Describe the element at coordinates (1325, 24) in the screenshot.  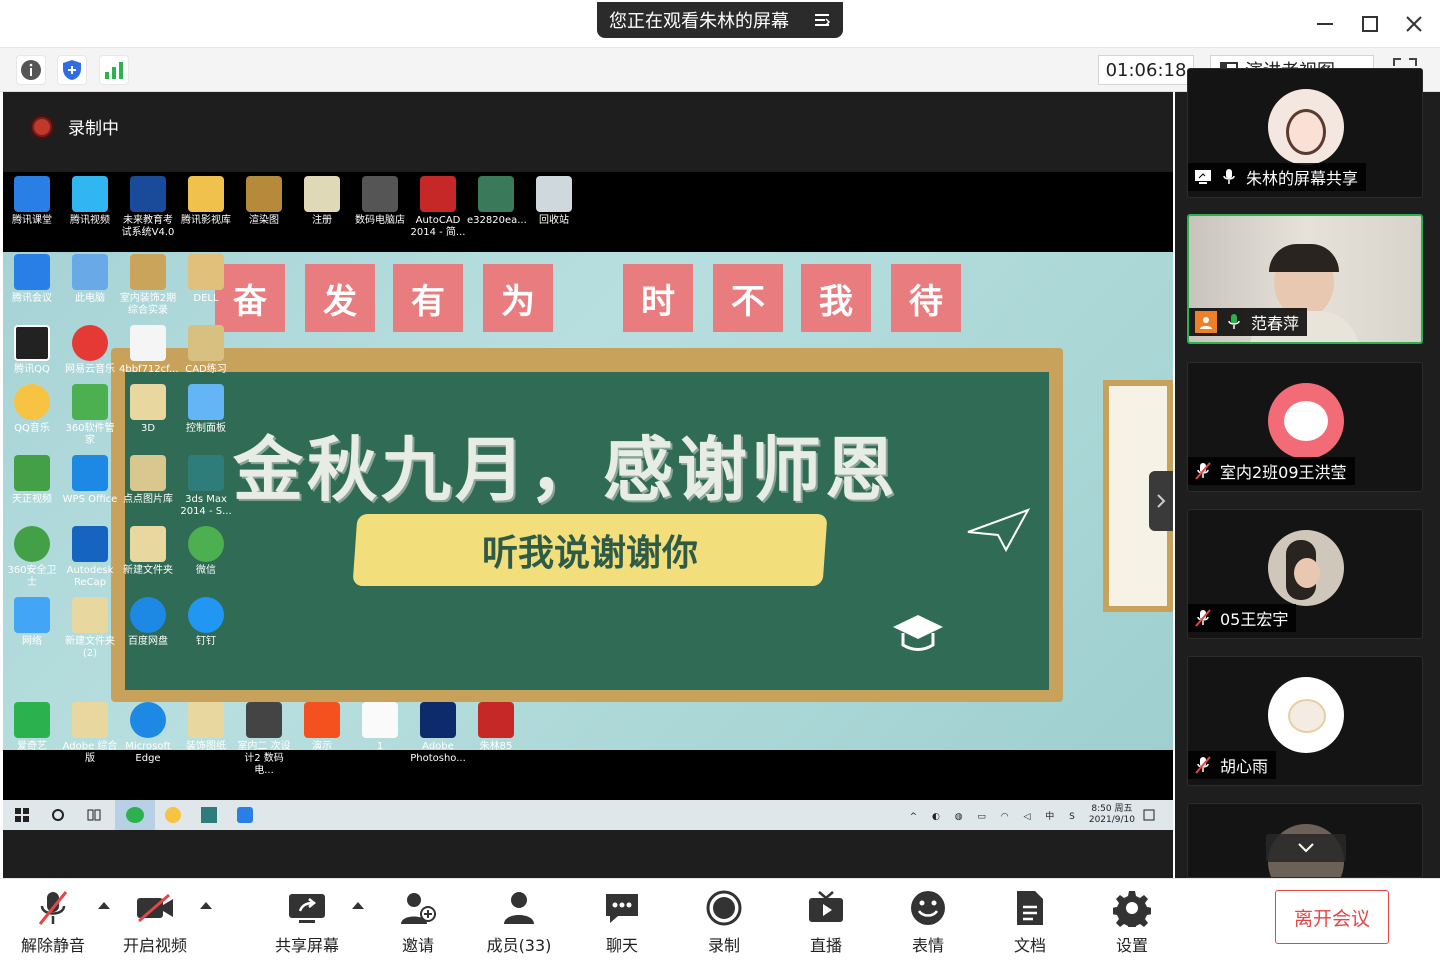
I see `minimize-button` at that location.